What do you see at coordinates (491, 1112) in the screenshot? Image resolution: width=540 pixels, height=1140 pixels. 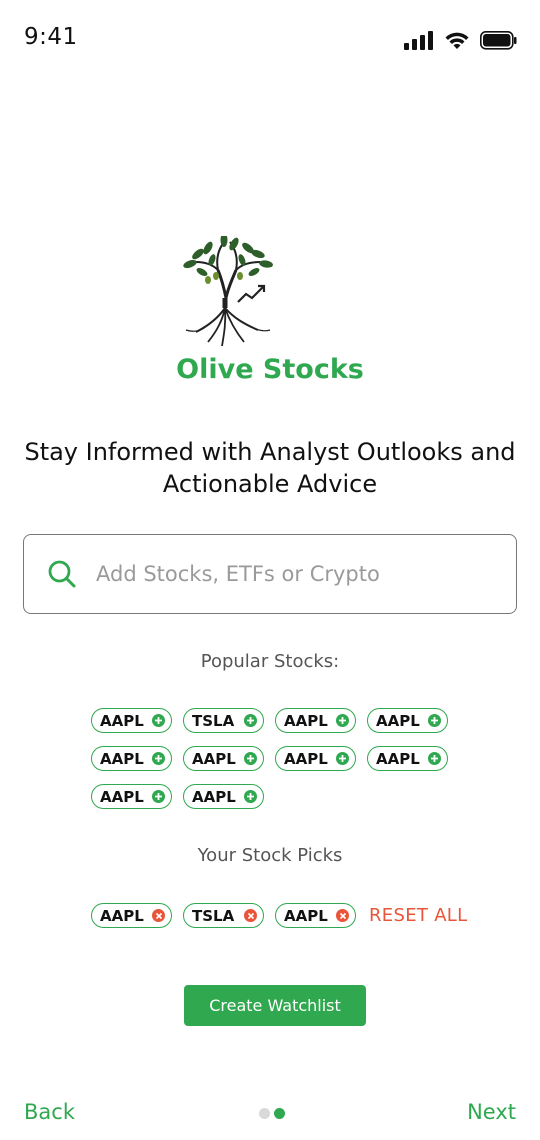 I see `next-button: Next` at bounding box center [491, 1112].